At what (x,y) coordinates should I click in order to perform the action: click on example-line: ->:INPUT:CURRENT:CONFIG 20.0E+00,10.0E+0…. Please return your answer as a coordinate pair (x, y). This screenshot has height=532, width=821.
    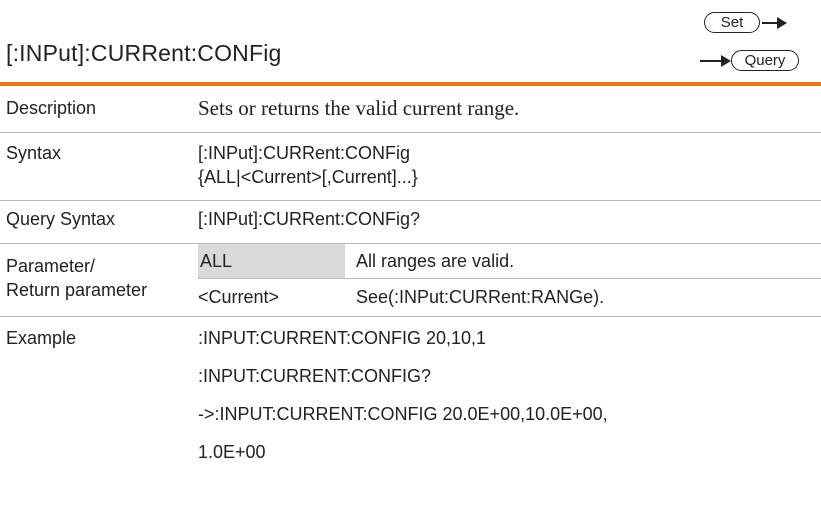
    Looking at the image, I should click on (403, 414).